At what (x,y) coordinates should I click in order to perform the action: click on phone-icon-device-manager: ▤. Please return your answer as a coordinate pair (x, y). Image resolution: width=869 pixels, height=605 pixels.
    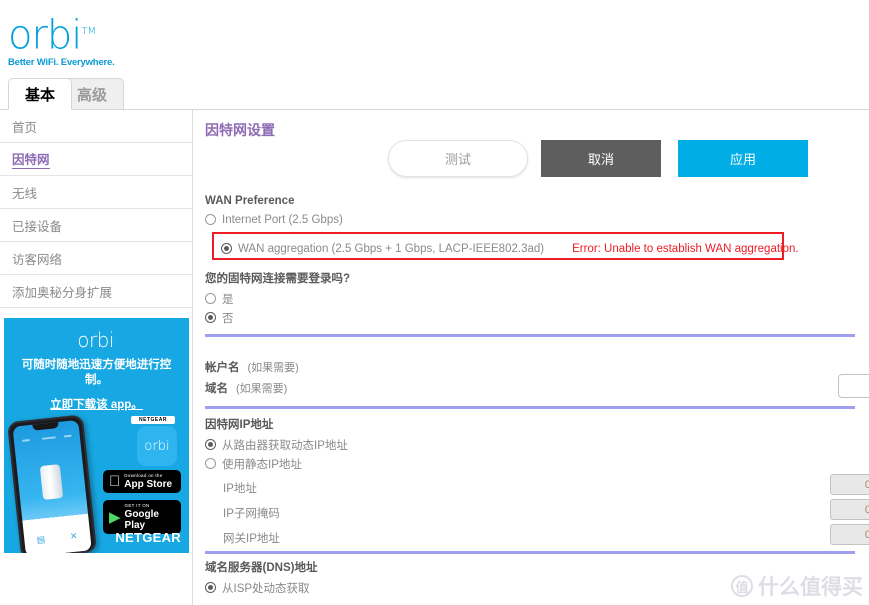
    Looking at the image, I should click on (41, 539).